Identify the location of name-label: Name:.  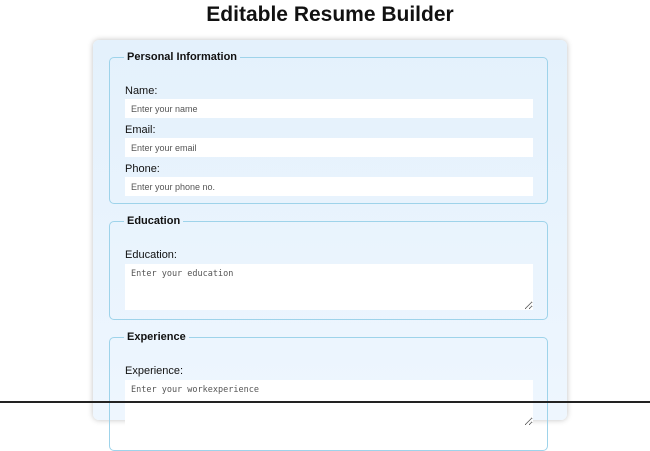
(141, 91).